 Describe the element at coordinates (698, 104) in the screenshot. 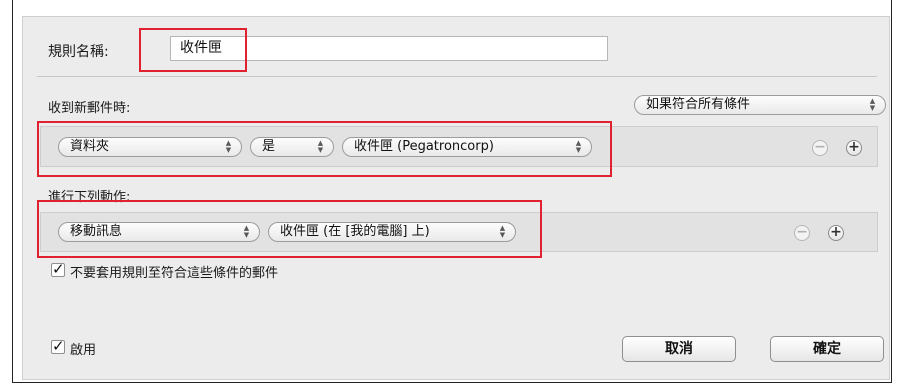

I see `match-mode-value: 如果符合所有條件` at that location.